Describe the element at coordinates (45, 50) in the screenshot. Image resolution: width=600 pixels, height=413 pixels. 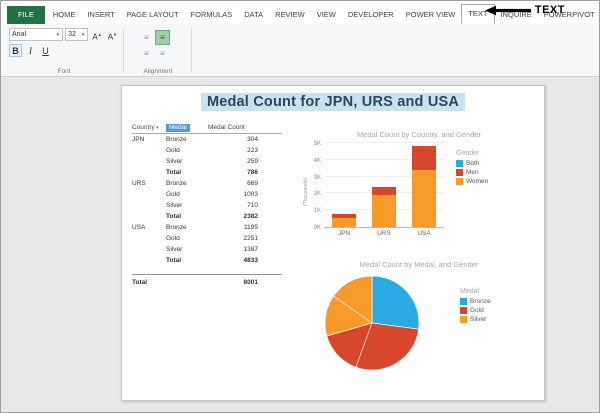
I see `underline-button: U` at that location.